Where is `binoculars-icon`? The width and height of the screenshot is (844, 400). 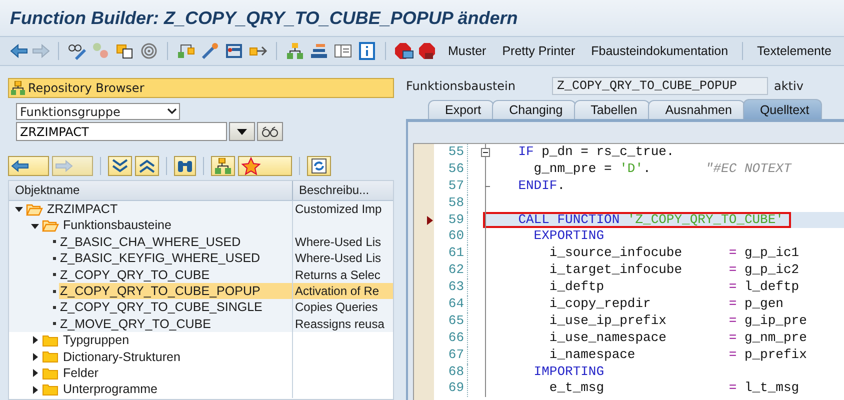 binoculars-icon is located at coordinates (185, 166).